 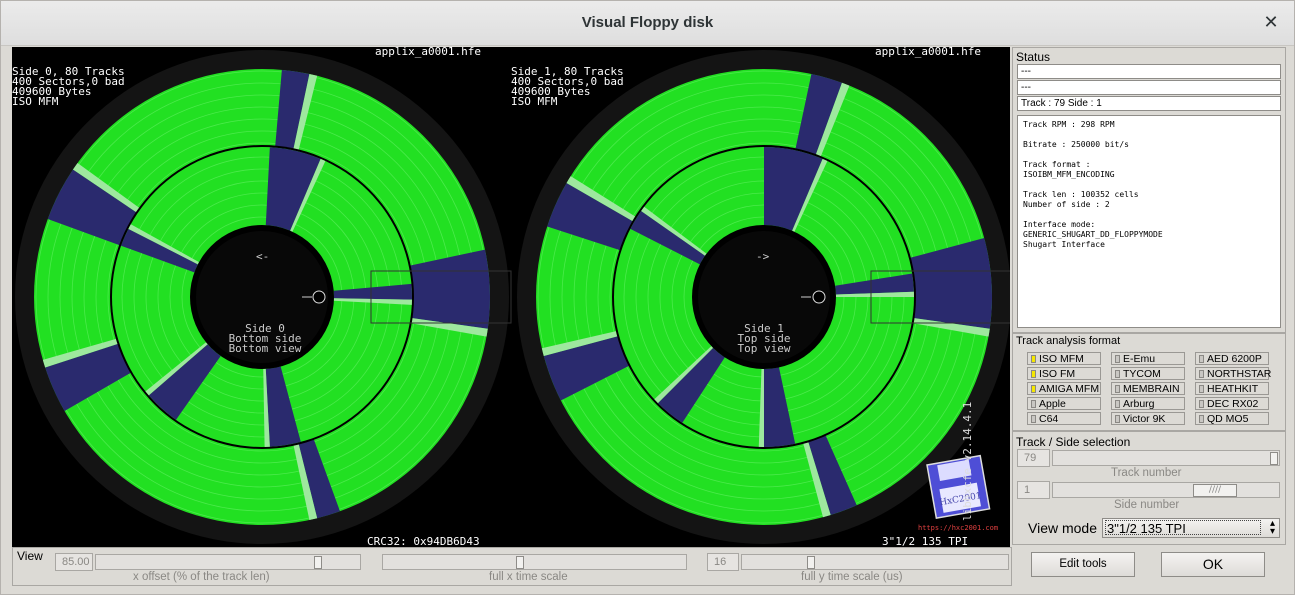 I want to click on format-toggle-membrain: MEMBRAIN, so click(x=1148, y=388).